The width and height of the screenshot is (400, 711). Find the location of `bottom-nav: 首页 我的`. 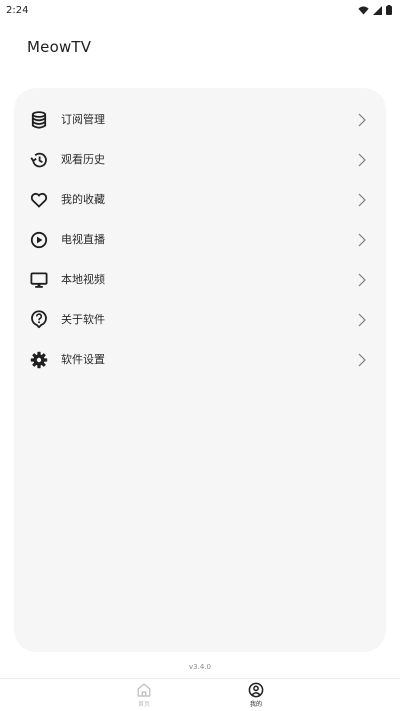

bottom-nav: 首页 我的 is located at coordinates (200, 694).